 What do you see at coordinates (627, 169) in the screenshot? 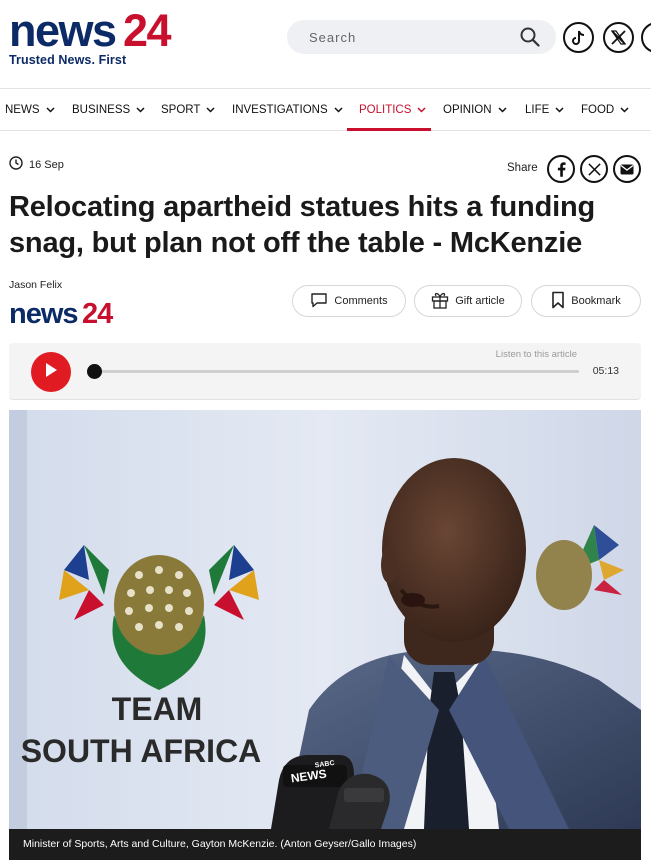
I see `share-email-icon` at bounding box center [627, 169].